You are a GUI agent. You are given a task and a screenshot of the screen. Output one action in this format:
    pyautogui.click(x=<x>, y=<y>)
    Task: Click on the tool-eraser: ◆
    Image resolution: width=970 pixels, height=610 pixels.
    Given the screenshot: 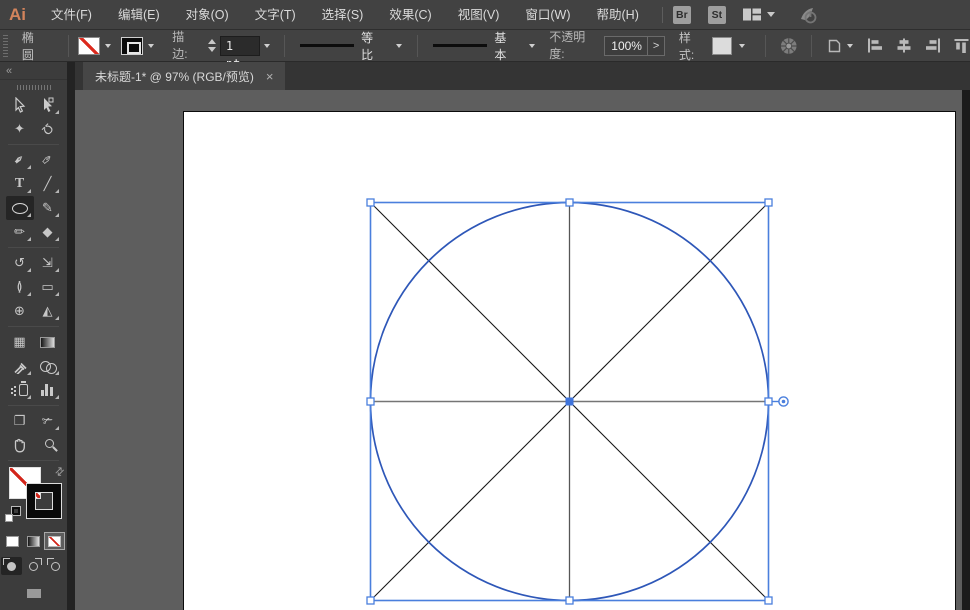 What is the action you would take?
    pyautogui.click(x=48, y=232)
    